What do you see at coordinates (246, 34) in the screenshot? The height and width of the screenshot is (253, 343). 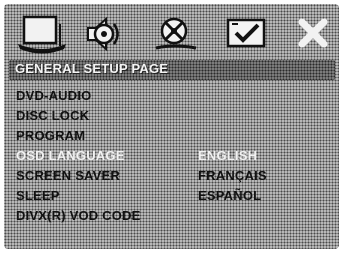 I see `preference-setup-icon` at bounding box center [246, 34].